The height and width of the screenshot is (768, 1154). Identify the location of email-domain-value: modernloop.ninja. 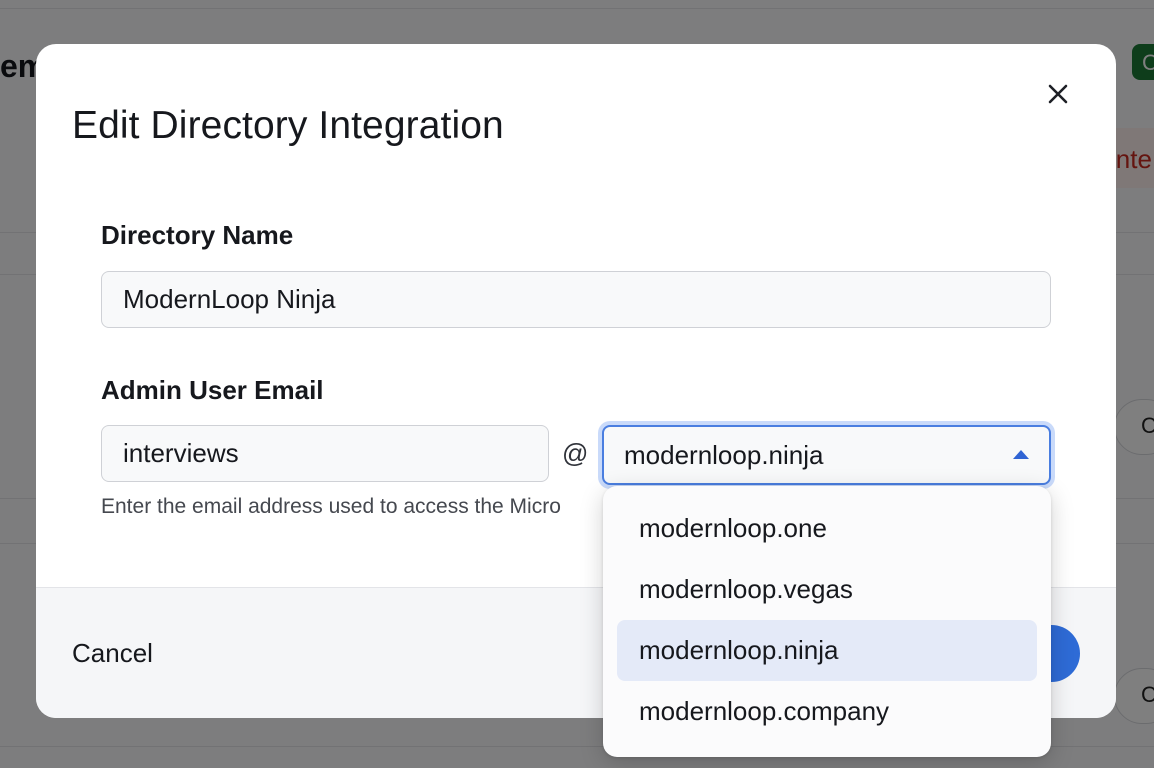
(724, 454).